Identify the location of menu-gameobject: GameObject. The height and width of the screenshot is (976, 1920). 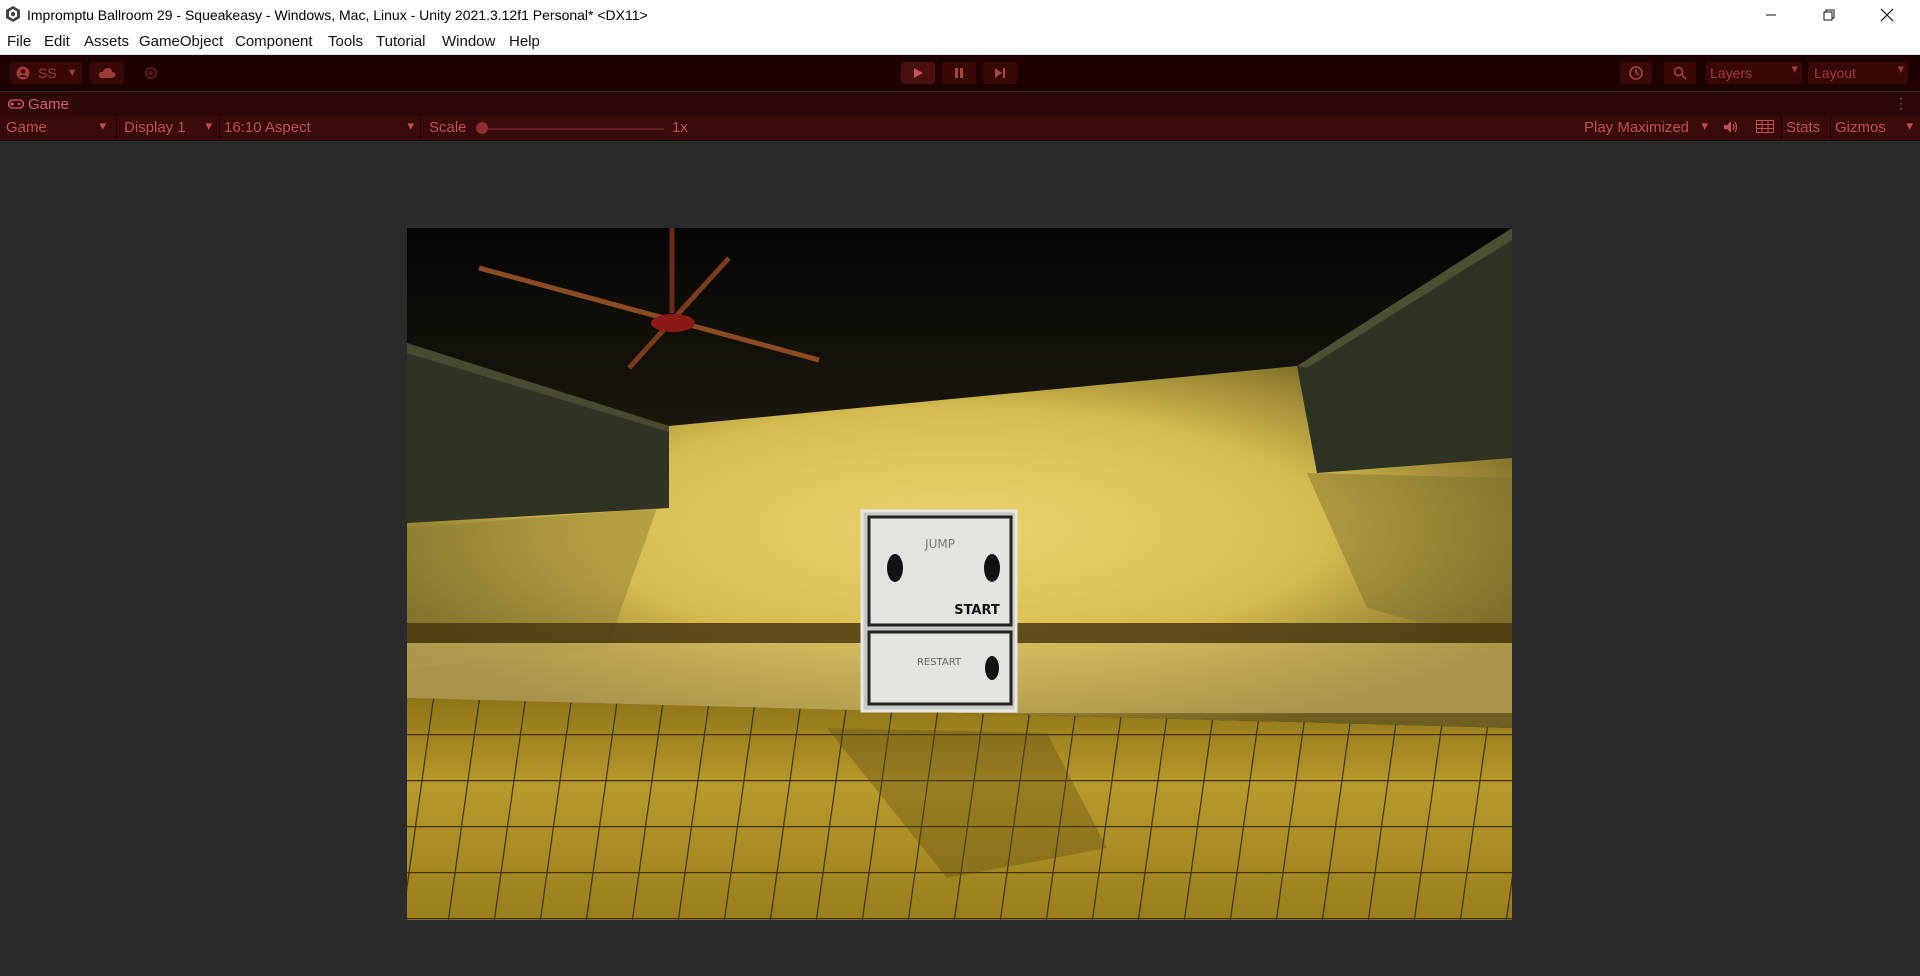
(181, 41).